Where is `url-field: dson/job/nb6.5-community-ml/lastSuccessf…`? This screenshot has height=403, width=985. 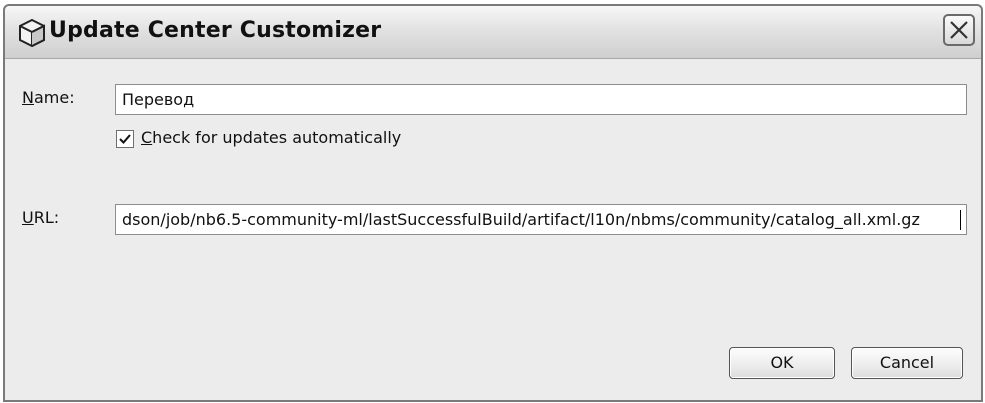
url-field: dson/job/nb6.5-community-ml/lastSuccessf… is located at coordinates (541, 219).